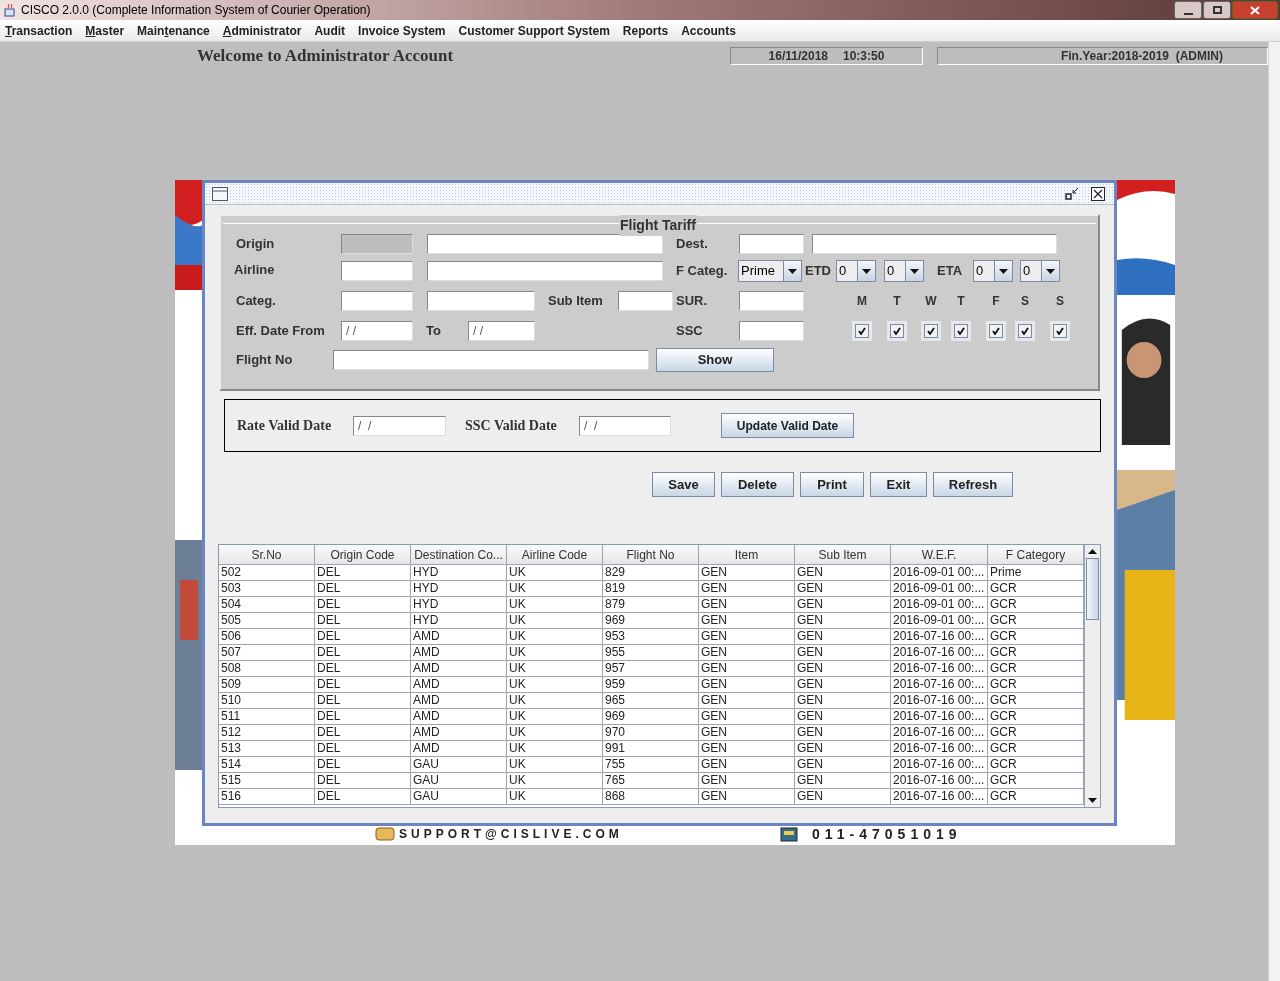 This screenshot has height=981, width=1280. Describe the element at coordinates (267, 685) in the screenshot. I see `table-cell: 509` at that location.